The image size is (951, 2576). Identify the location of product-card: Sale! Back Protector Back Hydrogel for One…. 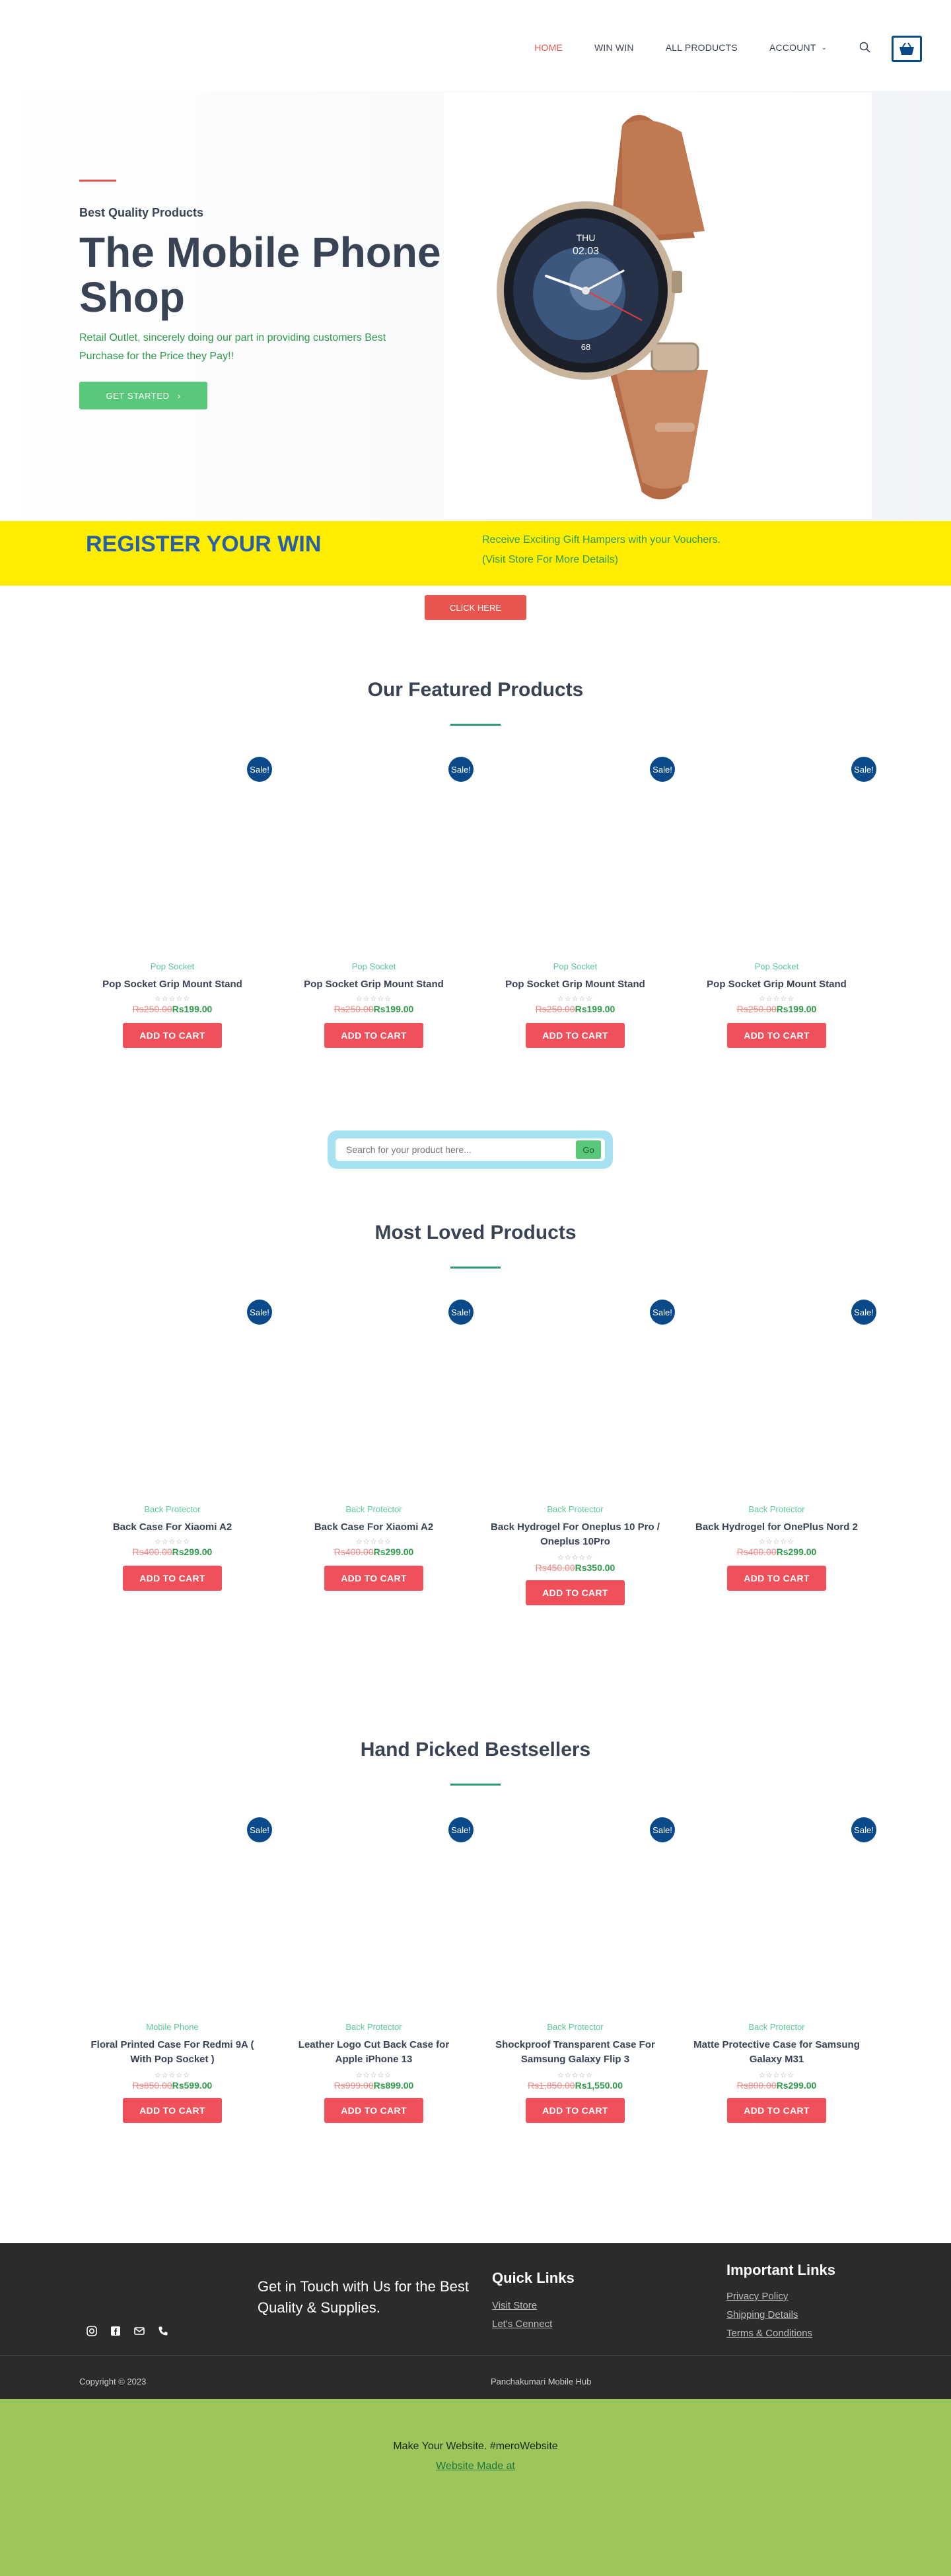
(791, 1458).